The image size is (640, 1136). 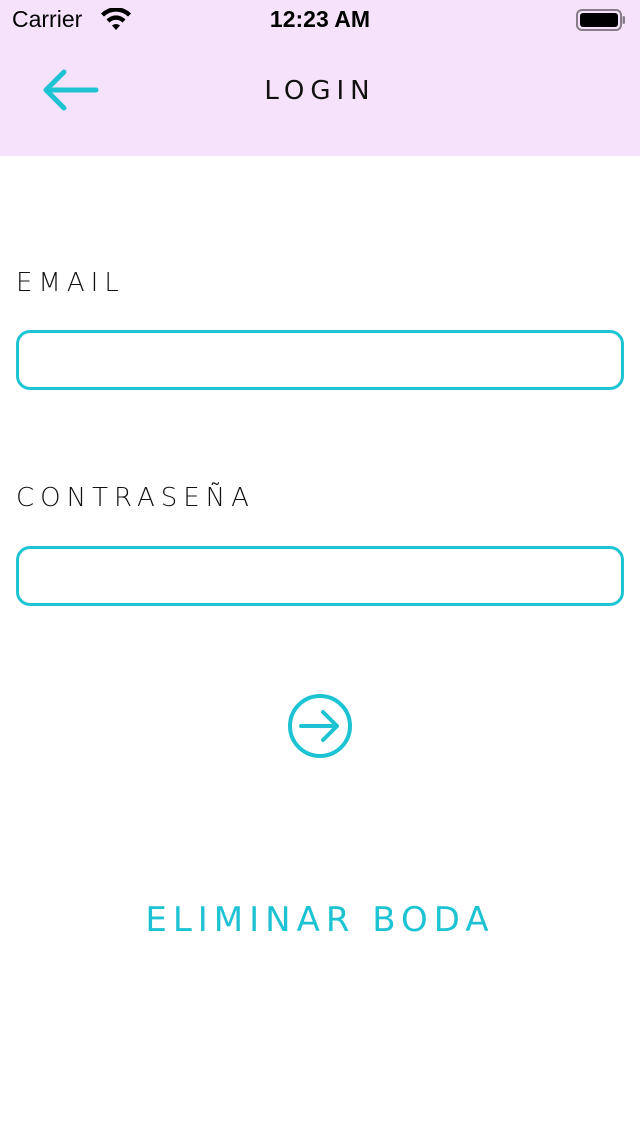 I want to click on battery-icon, so click(x=600, y=20).